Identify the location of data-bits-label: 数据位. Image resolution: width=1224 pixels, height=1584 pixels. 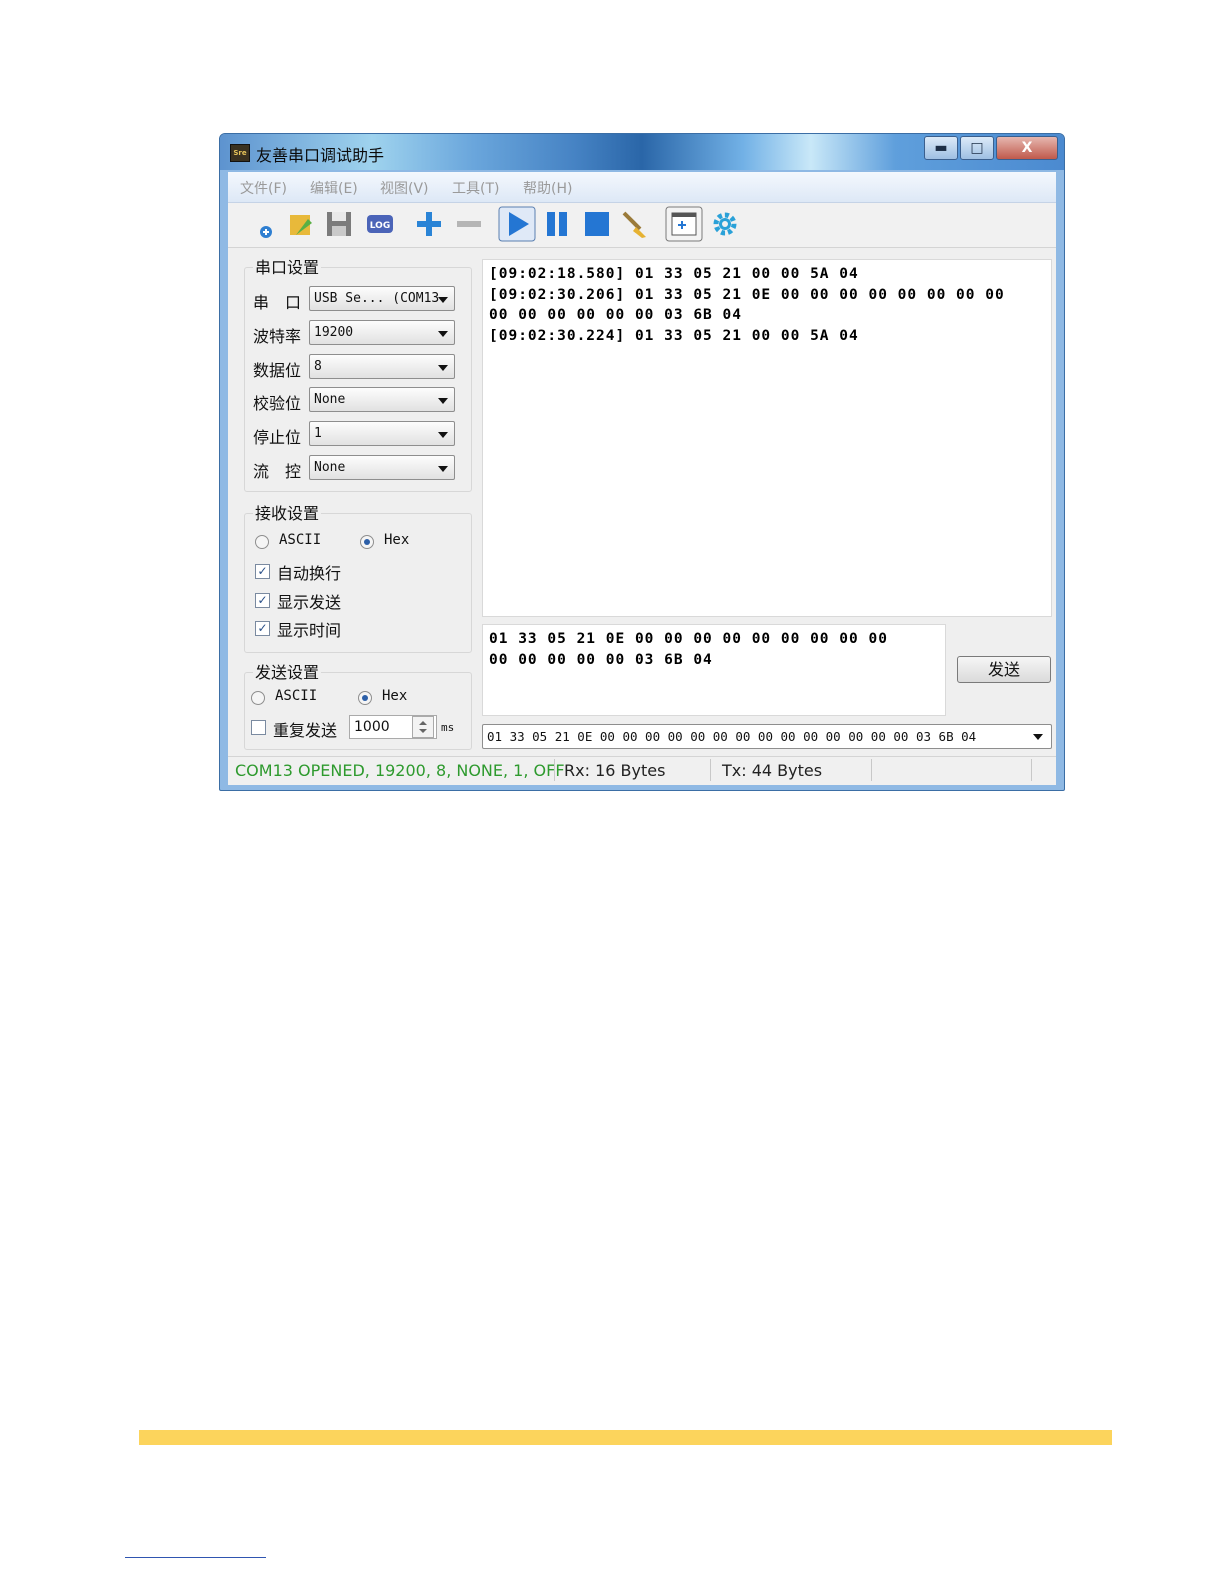
(277, 370).